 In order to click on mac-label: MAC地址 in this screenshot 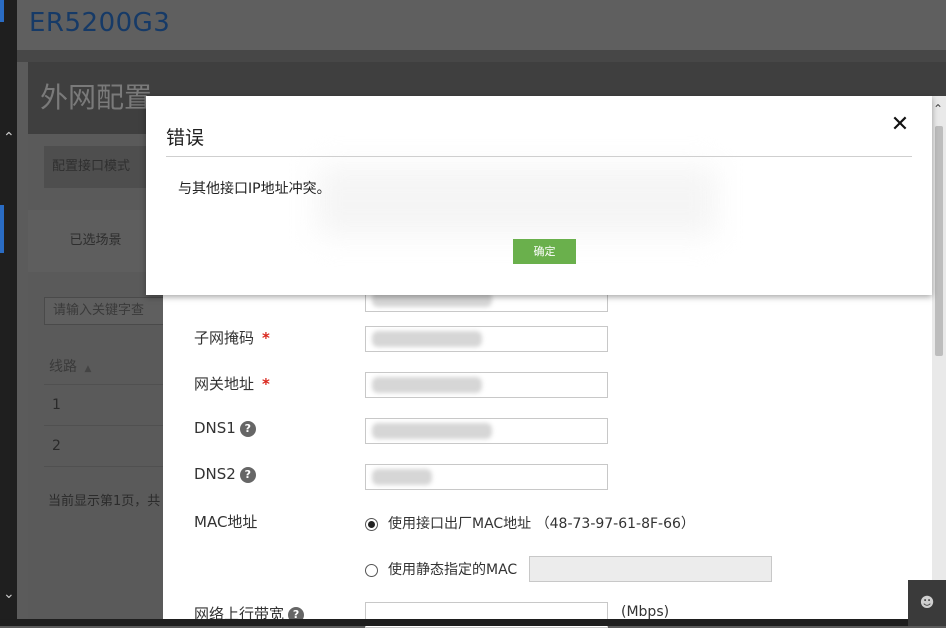, I will do `click(226, 522)`.